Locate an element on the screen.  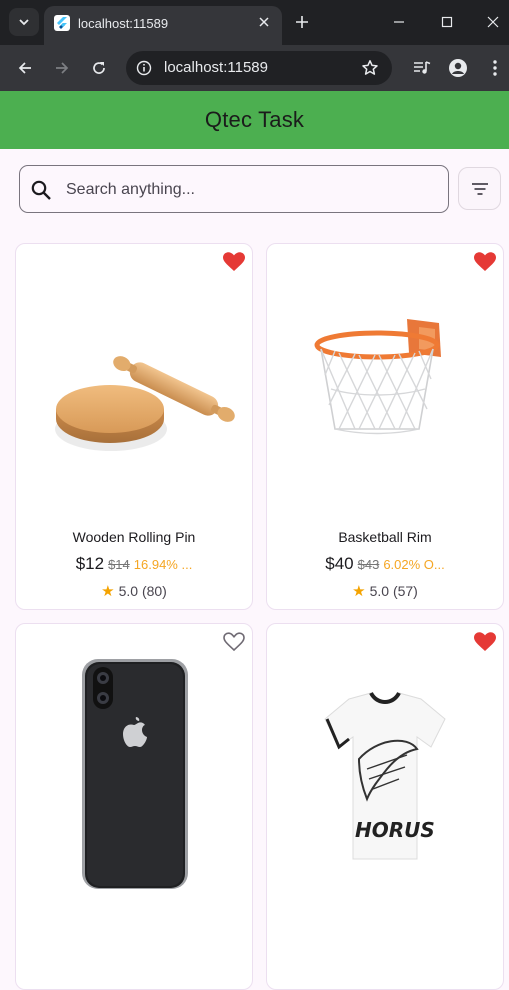
new-tab-icon is located at coordinates (302, 22).